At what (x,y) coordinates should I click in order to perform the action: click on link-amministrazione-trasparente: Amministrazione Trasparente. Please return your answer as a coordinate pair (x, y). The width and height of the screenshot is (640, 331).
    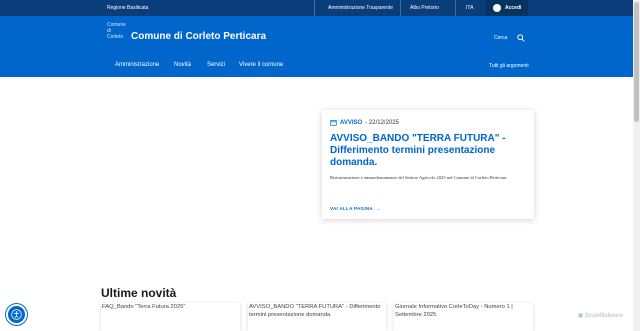
    Looking at the image, I should click on (360, 8).